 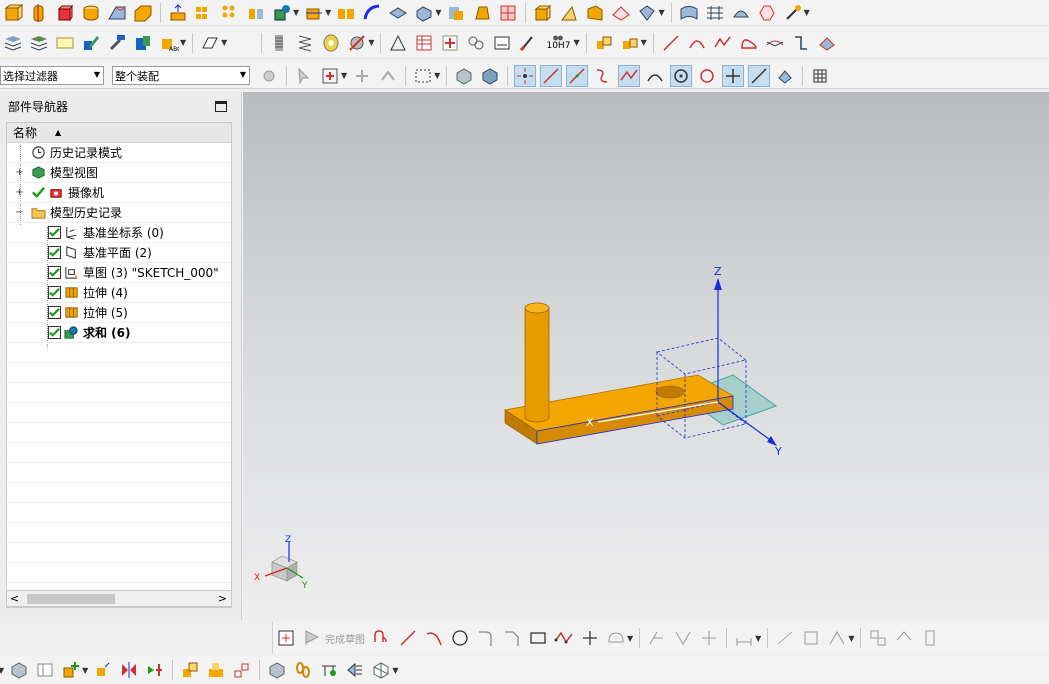 I want to click on box-icon, so click(x=543, y=13).